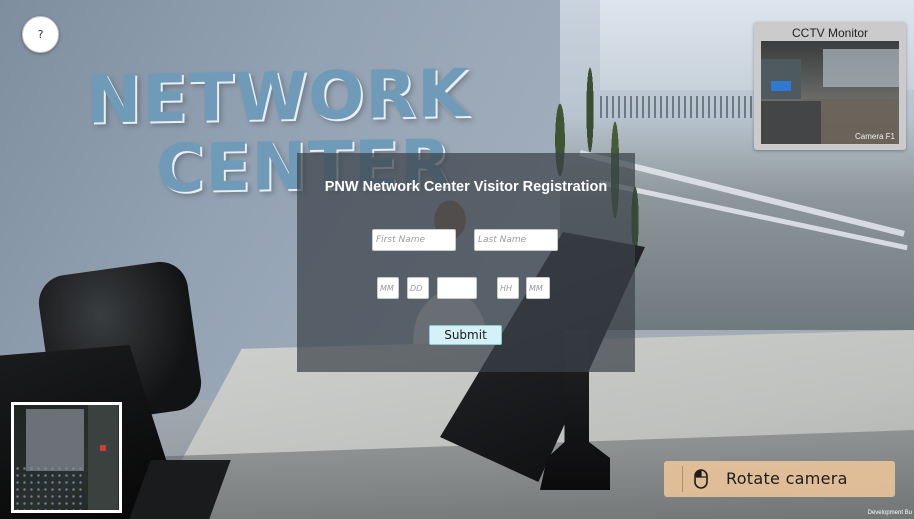 Image resolution: width=914 pixels, height=519 pixels. What do you see at coordinates (791, 122) in the screenshot?
I see `feed-desk` at bounding box center [791, 122].